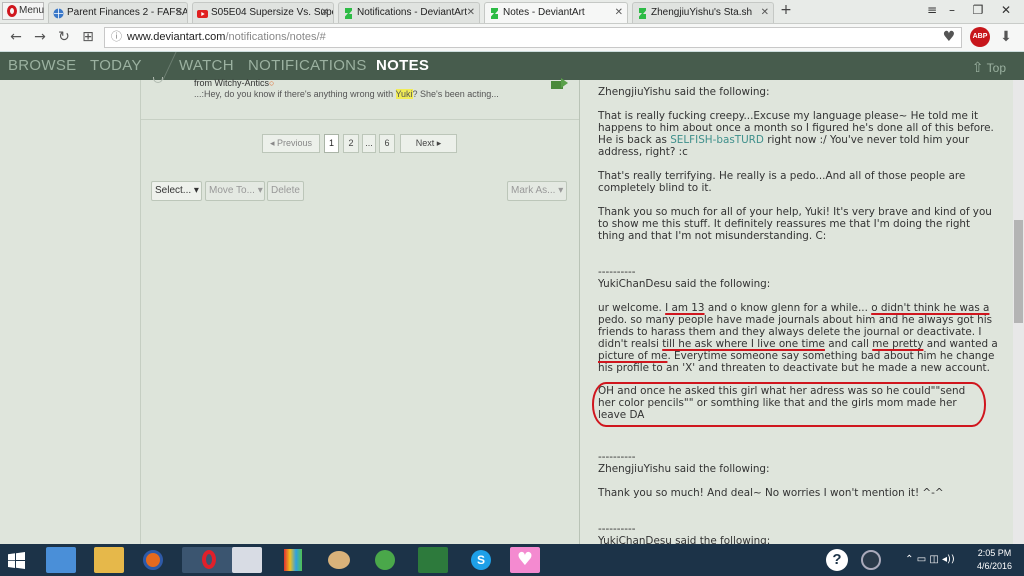  I want to click on move-to-dropdown: Move To... ▾, so click(235, 191).